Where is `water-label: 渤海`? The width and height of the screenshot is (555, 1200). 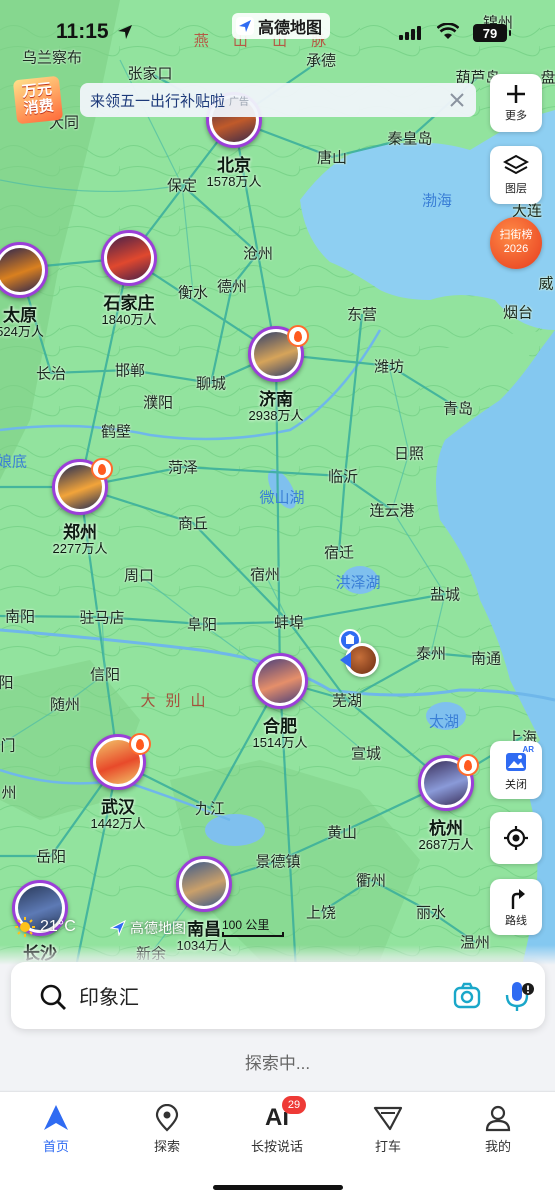 water-label: 渤海 is located at coordinates (437, 201).